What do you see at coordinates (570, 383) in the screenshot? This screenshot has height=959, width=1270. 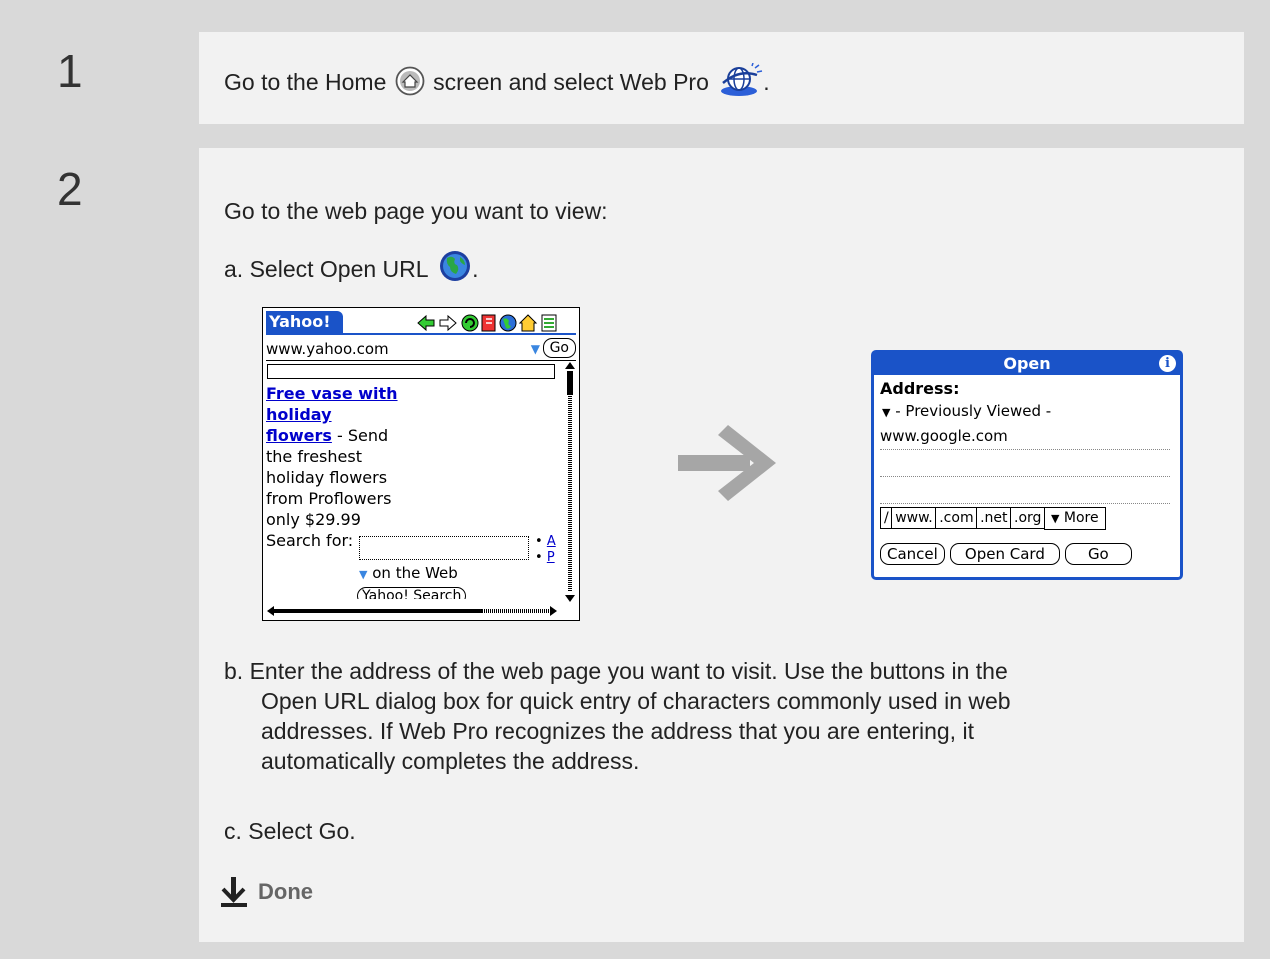 I see `scroll-thumb` at bounding box center [570, 383].